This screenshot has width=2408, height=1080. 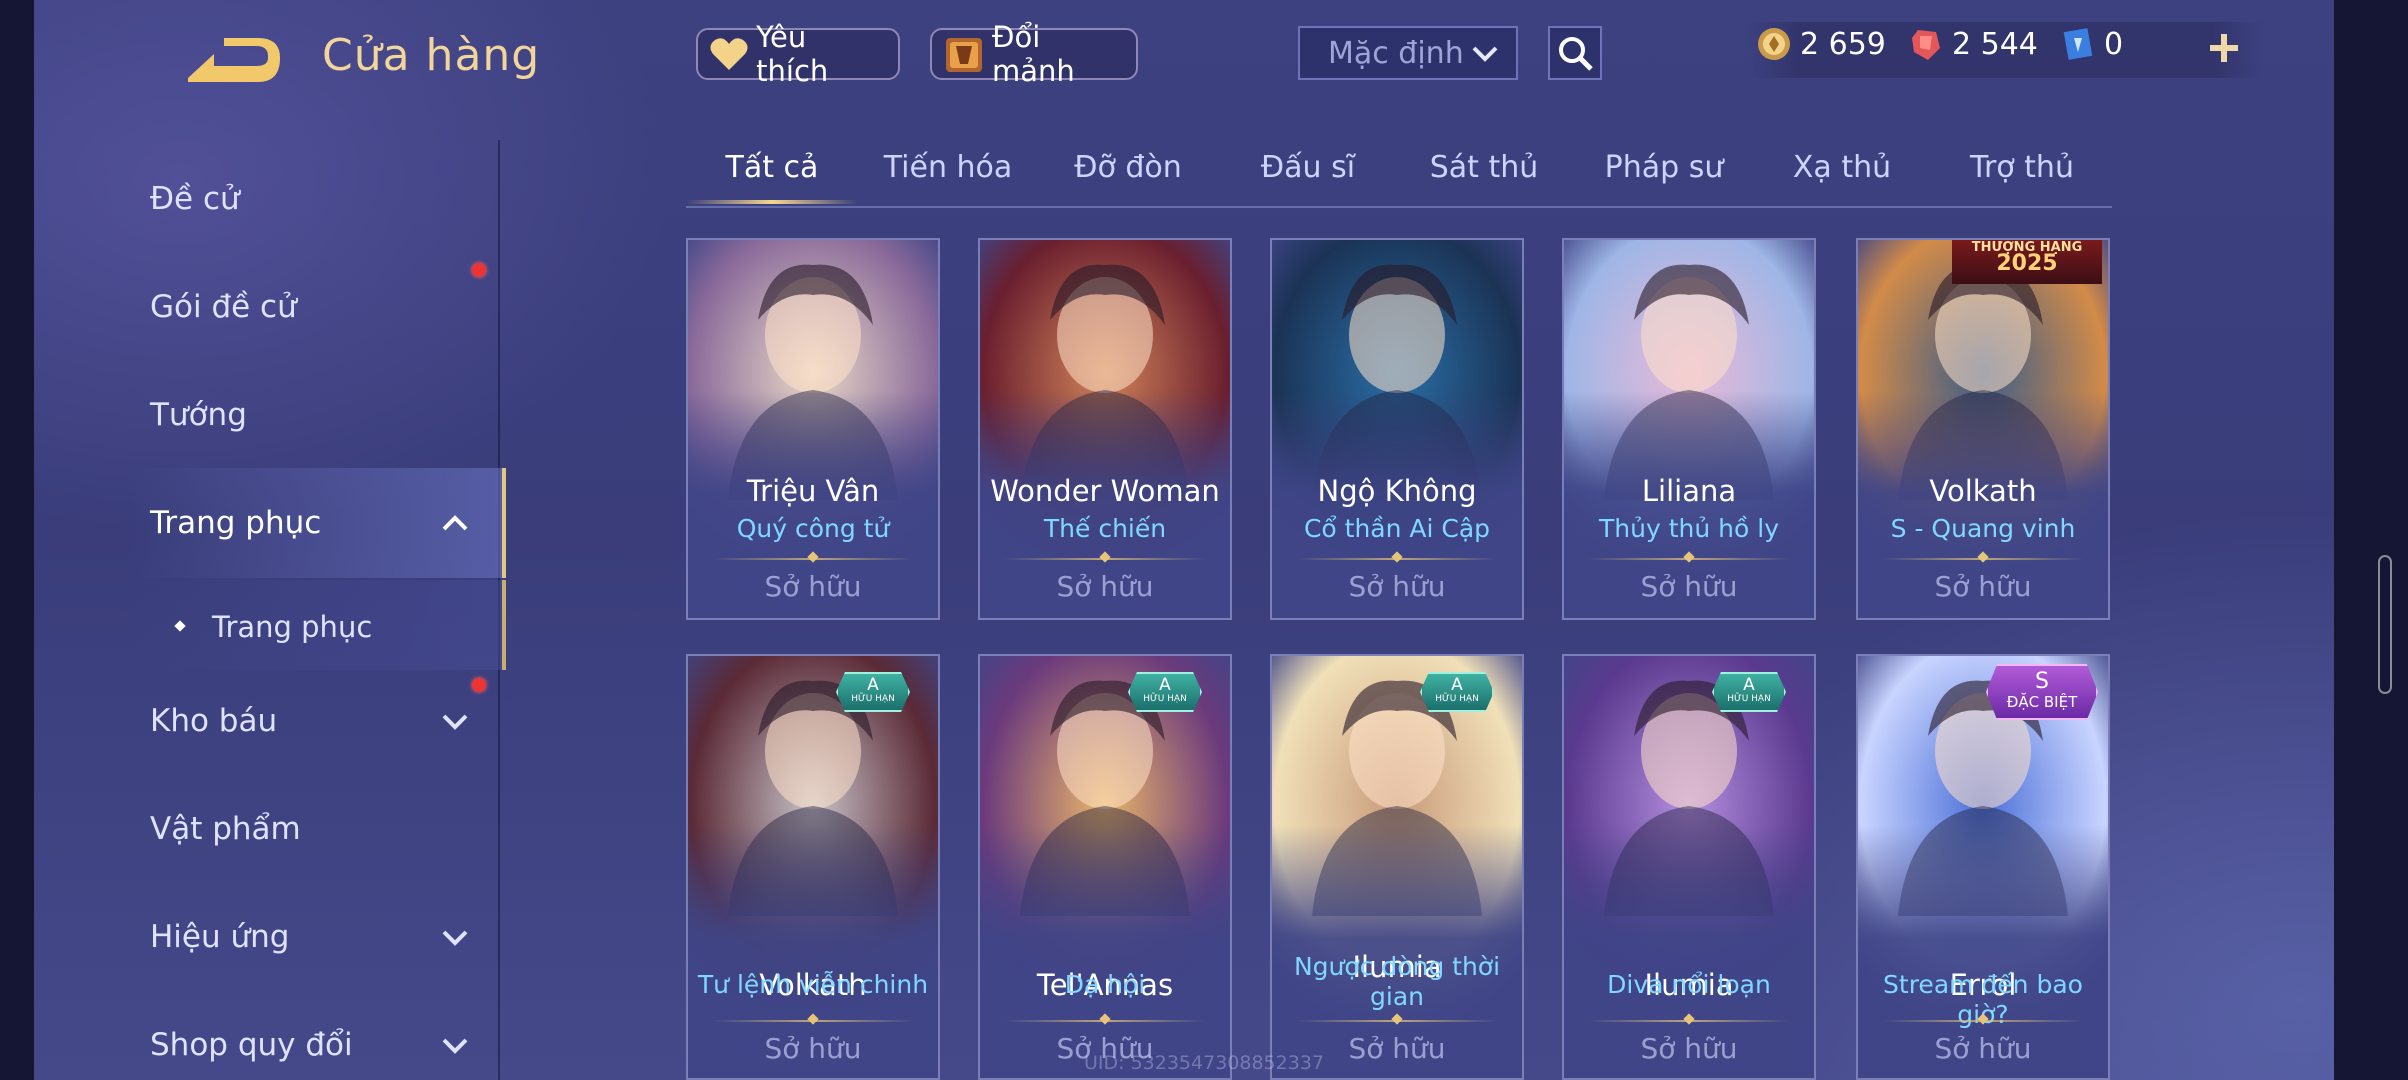 I want to click on voucher-amount: 0, so click(x=2114, y=44).